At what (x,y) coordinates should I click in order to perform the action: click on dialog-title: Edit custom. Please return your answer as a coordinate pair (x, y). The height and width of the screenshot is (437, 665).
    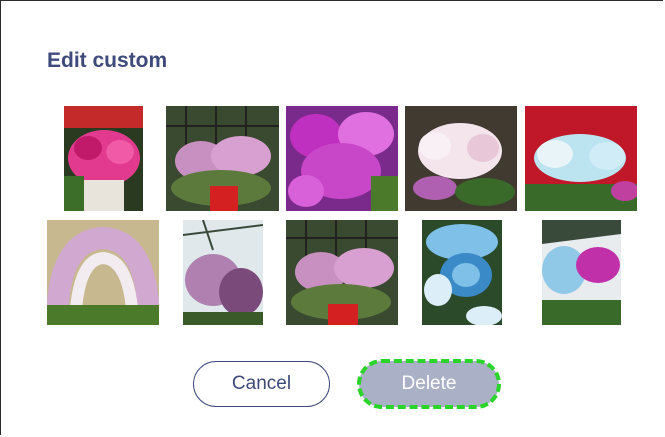
    Looking at the image, I should click on (107, 60).